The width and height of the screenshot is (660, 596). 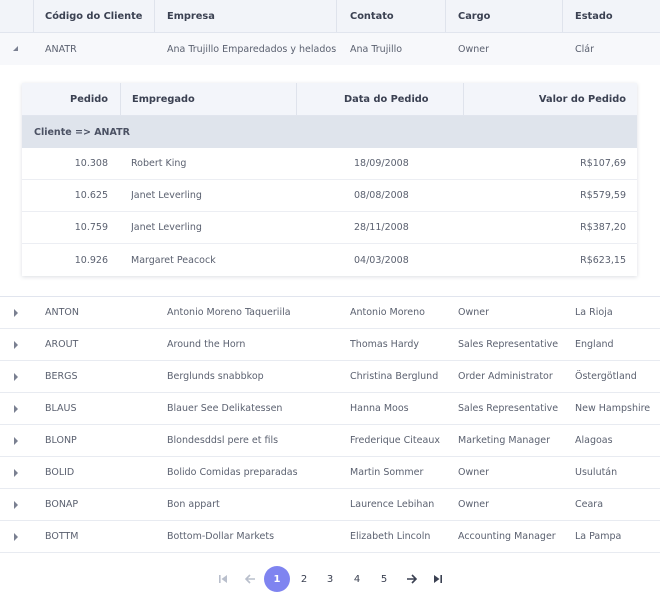 What do you see at coordinates (387, 312) in the screenshot?
I see `contact-cell: Antonio Moreno` at bounding box center [387, 312].